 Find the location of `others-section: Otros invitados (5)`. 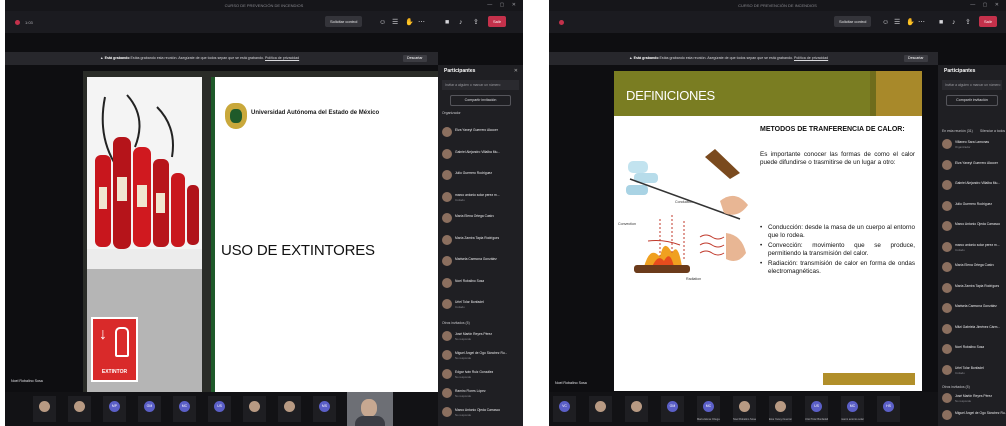

others-section: Otros invitados (5) is located at coordinates (456, 323).